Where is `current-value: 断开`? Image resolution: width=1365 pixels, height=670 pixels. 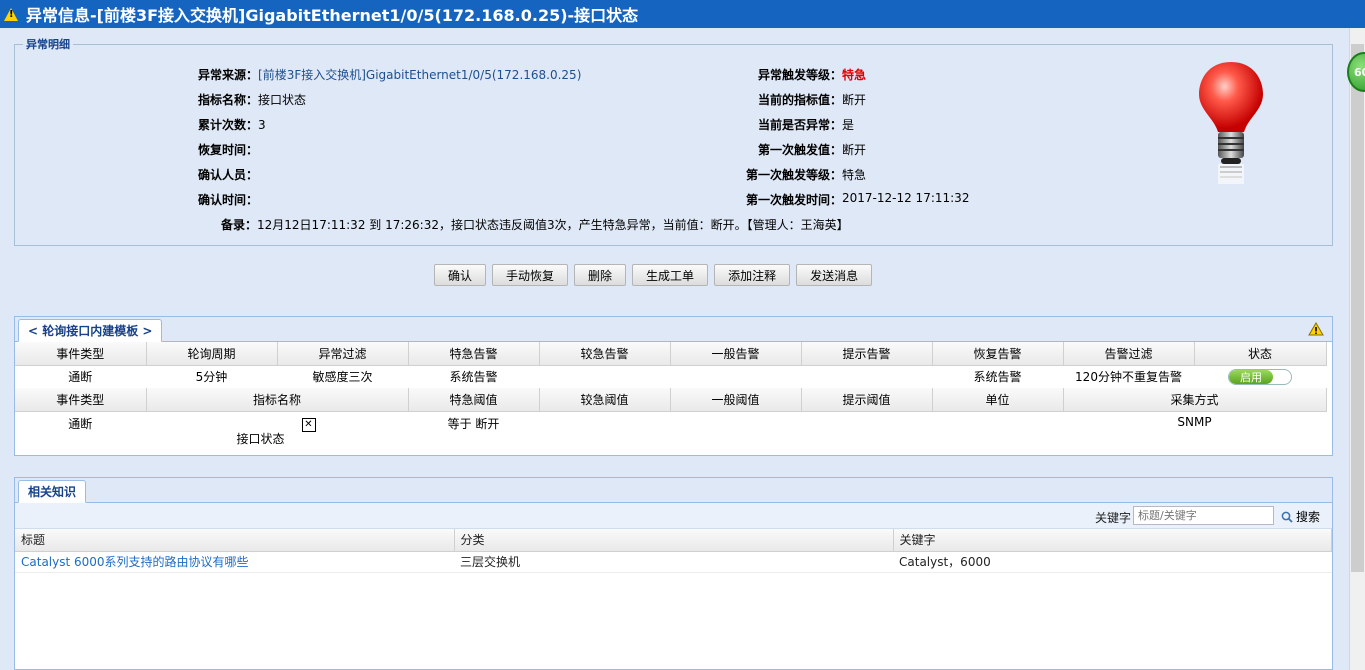
current-value: 断开 is located at coordinates (854, 100).